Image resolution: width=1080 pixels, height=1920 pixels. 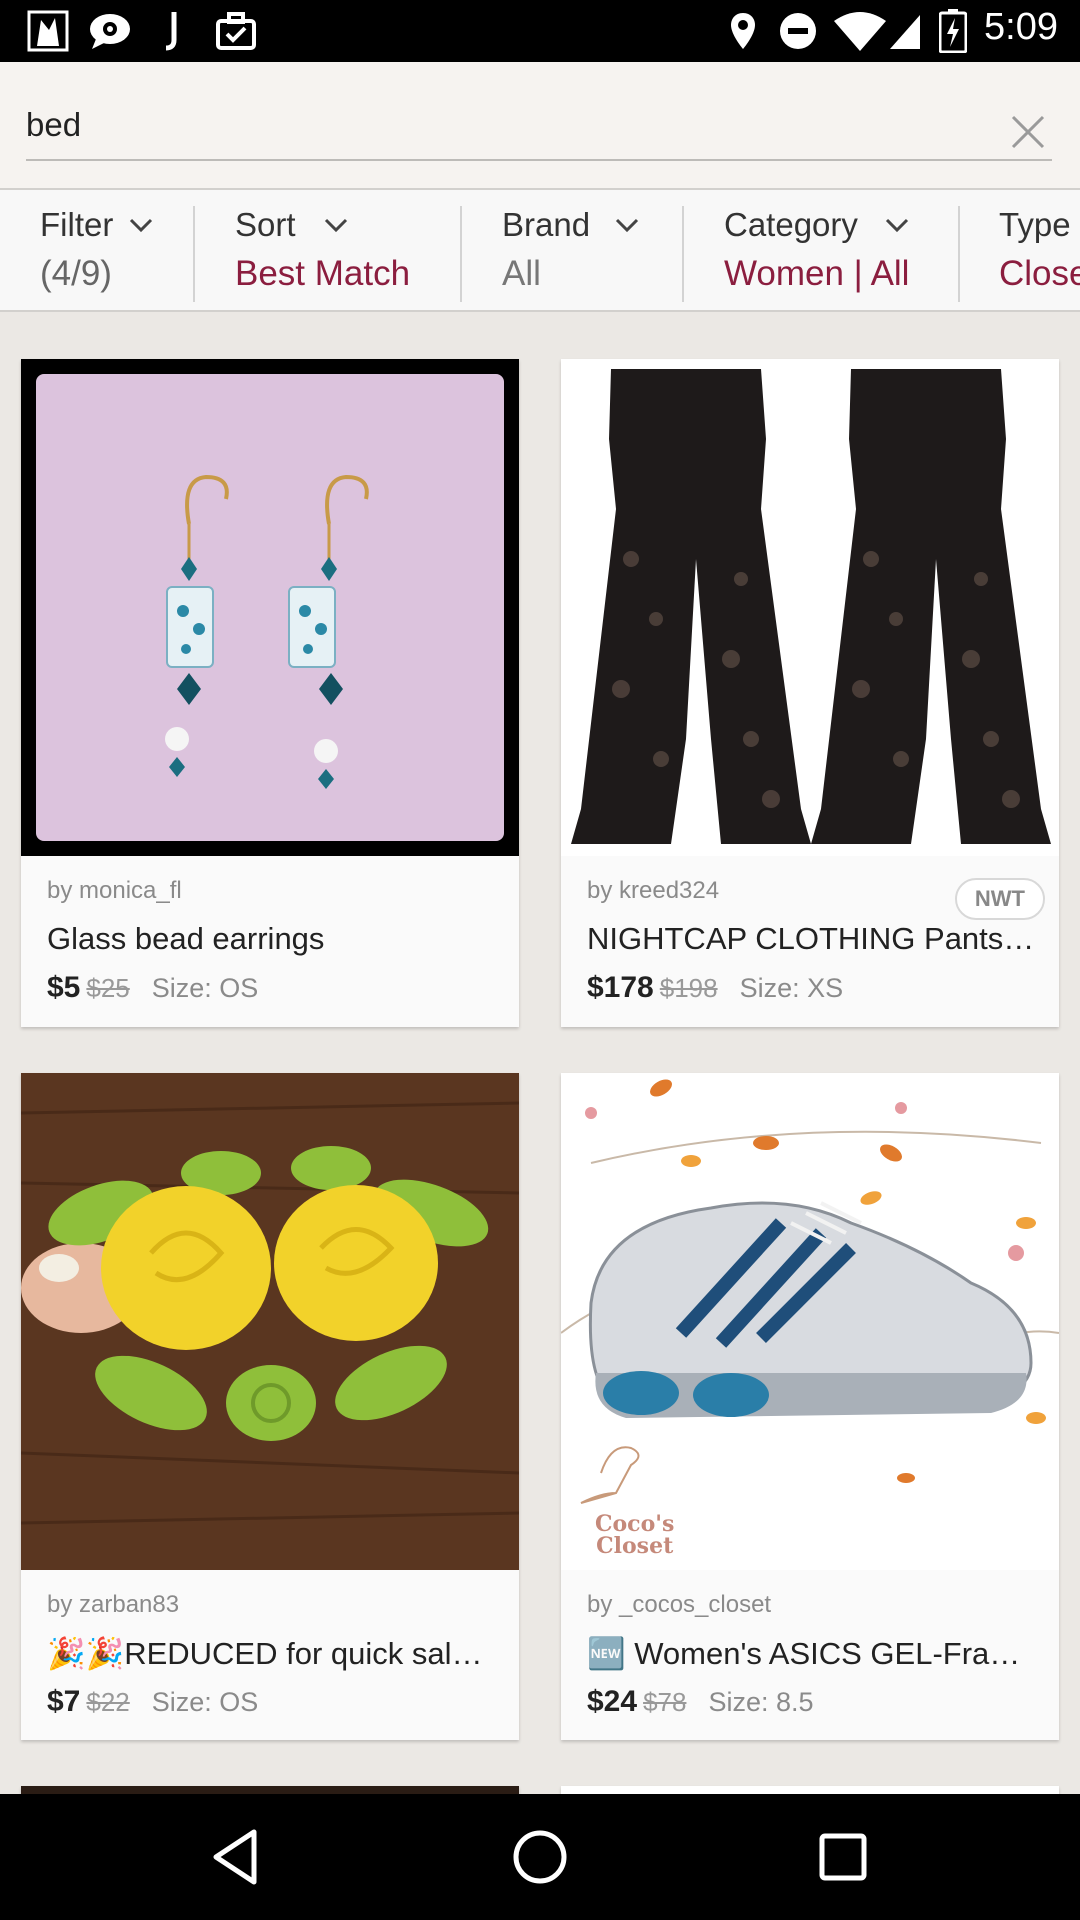 What do you see at coordinates (860, 31) in the screenshot?
I see `wifi-icon` at bounding box center [860, 31].